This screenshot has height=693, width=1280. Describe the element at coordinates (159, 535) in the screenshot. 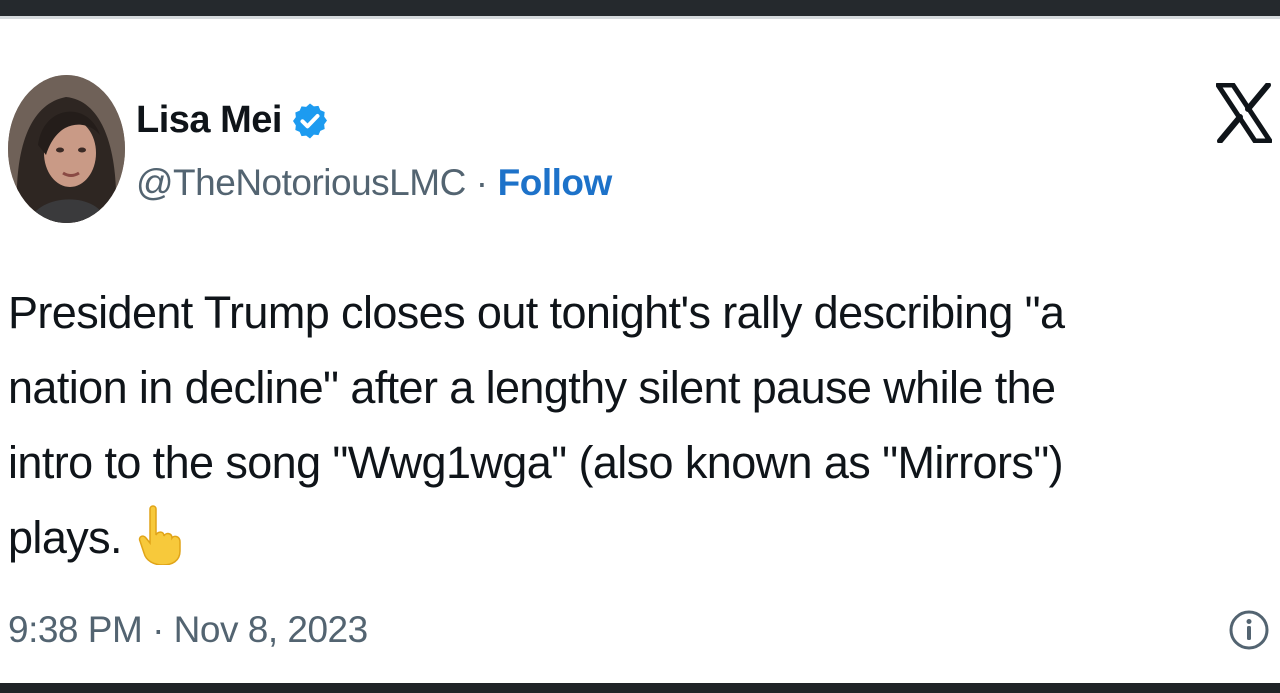

I see `pointing-down-hand-icon` at that location.